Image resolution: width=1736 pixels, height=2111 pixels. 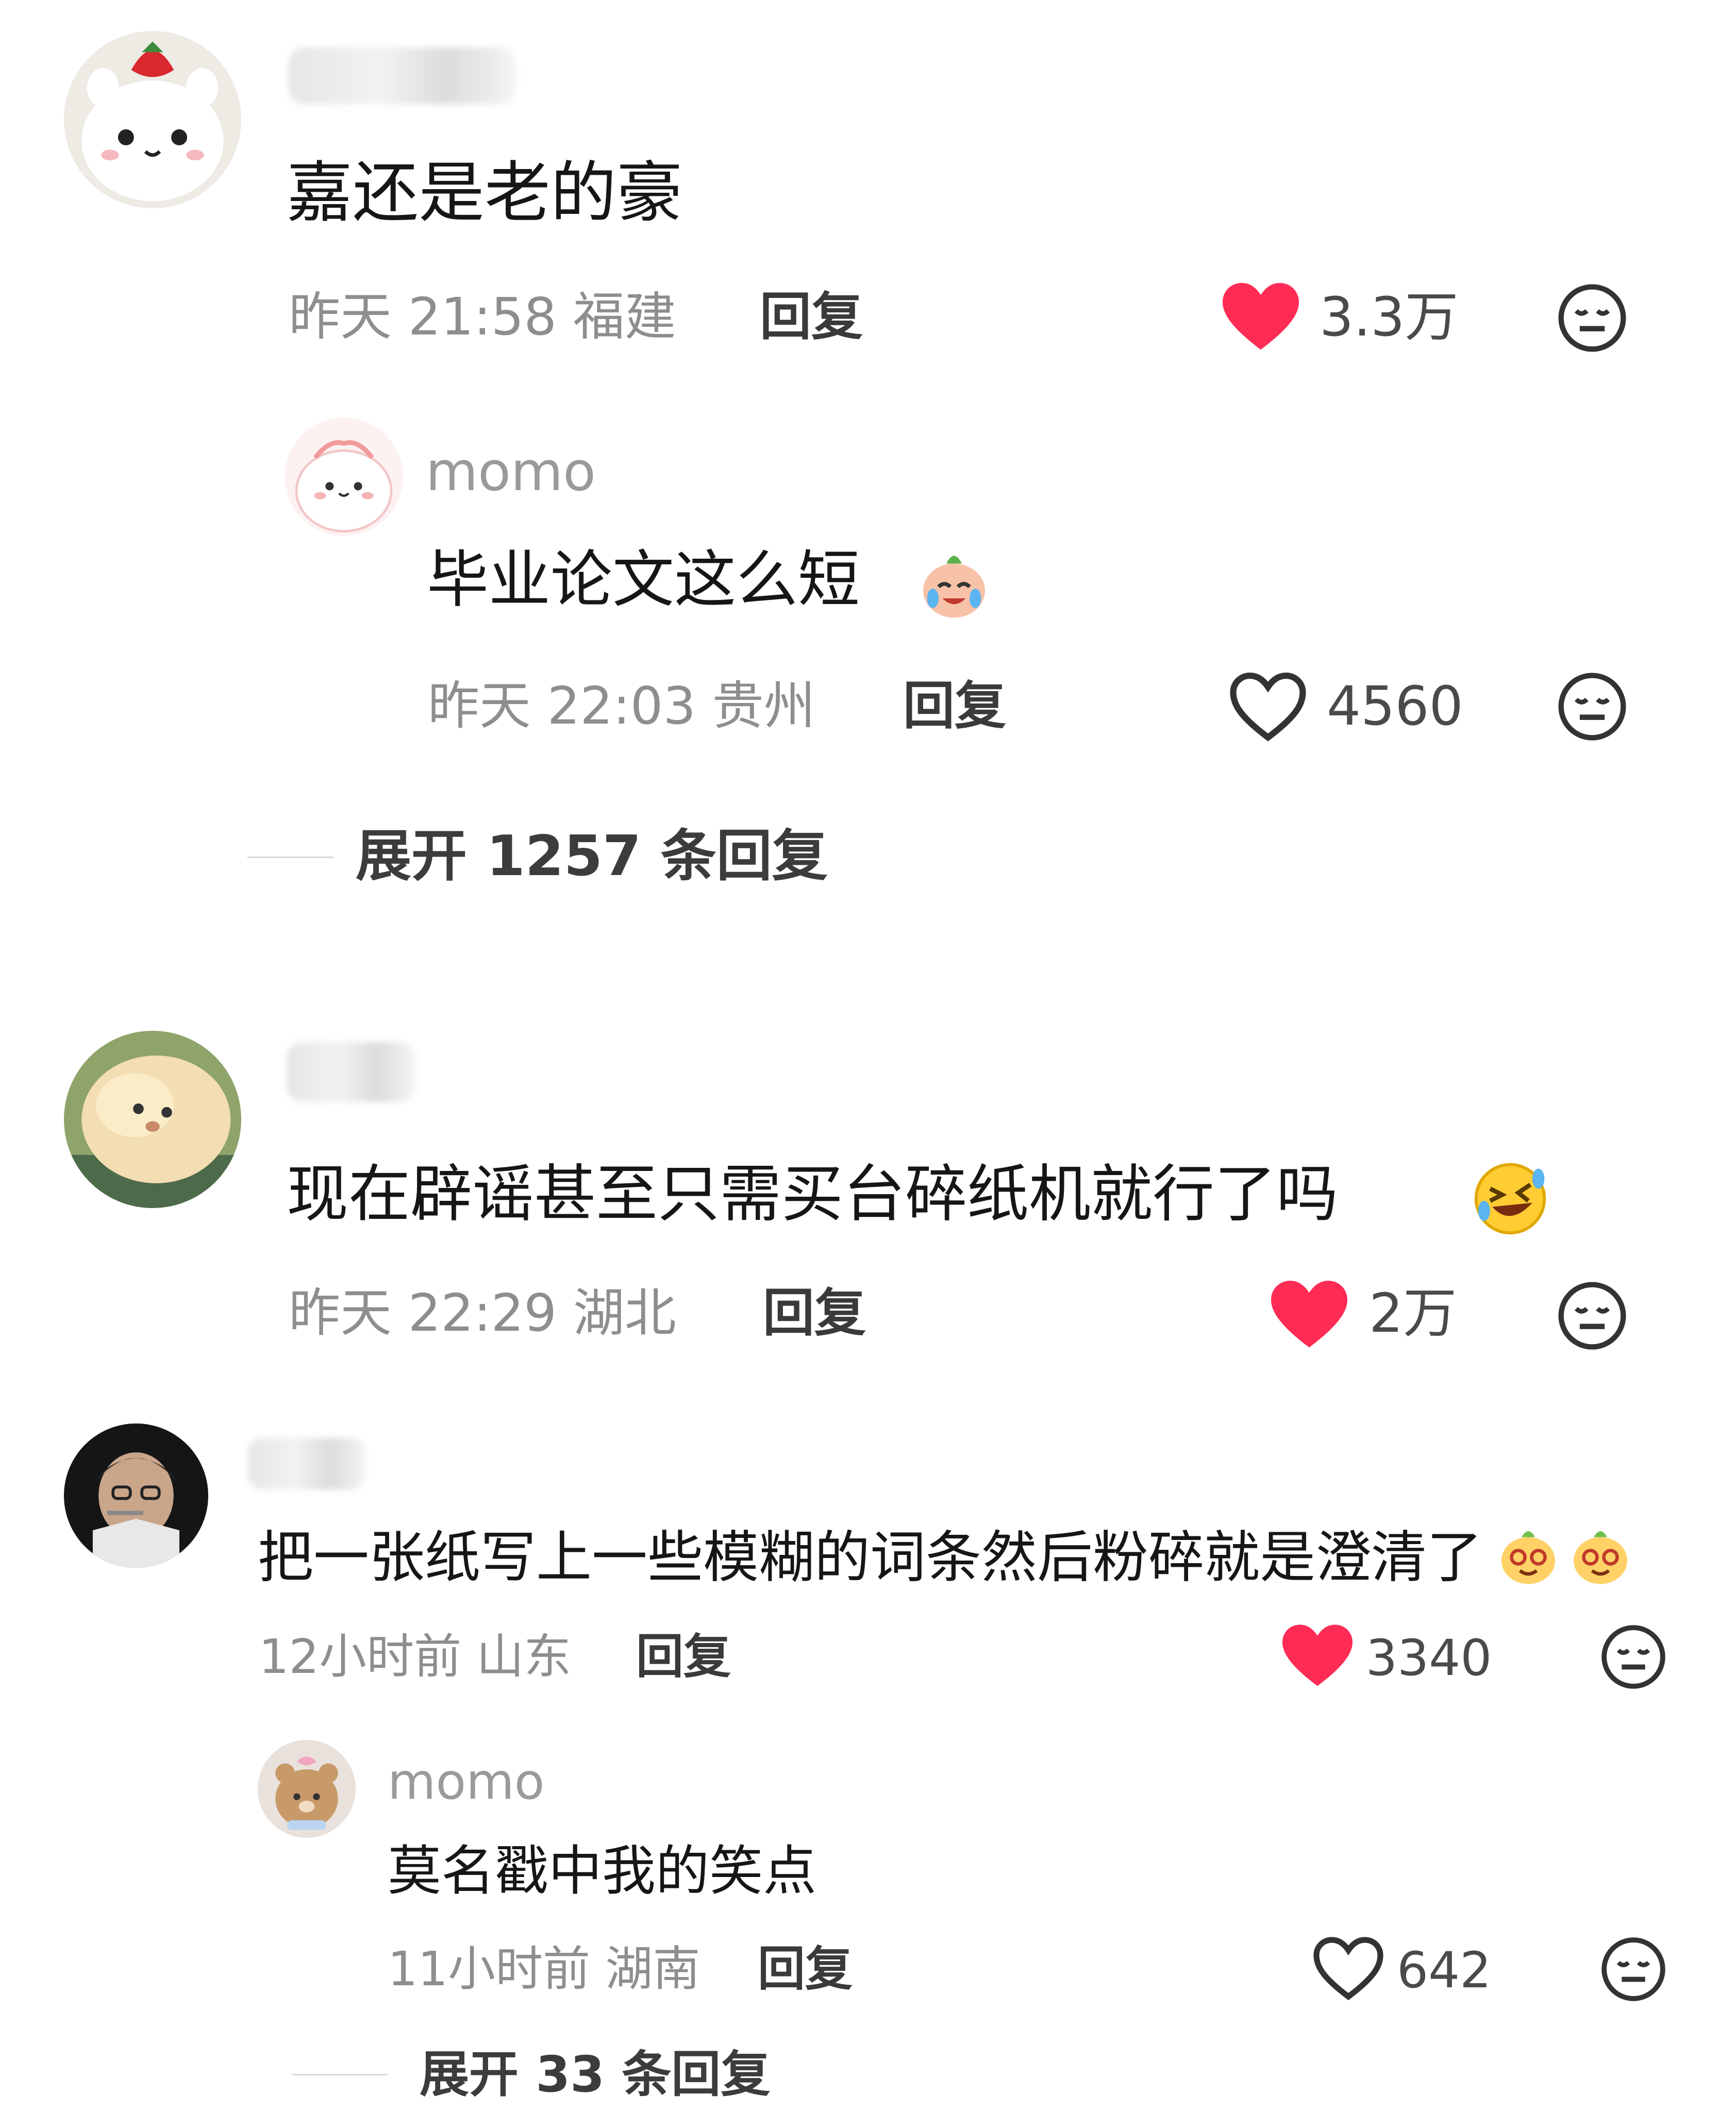 What do you see at coordinates (624, 1313) in the screenshot?
I see `location-text: 湖北` at bounding box center [624, 1313].